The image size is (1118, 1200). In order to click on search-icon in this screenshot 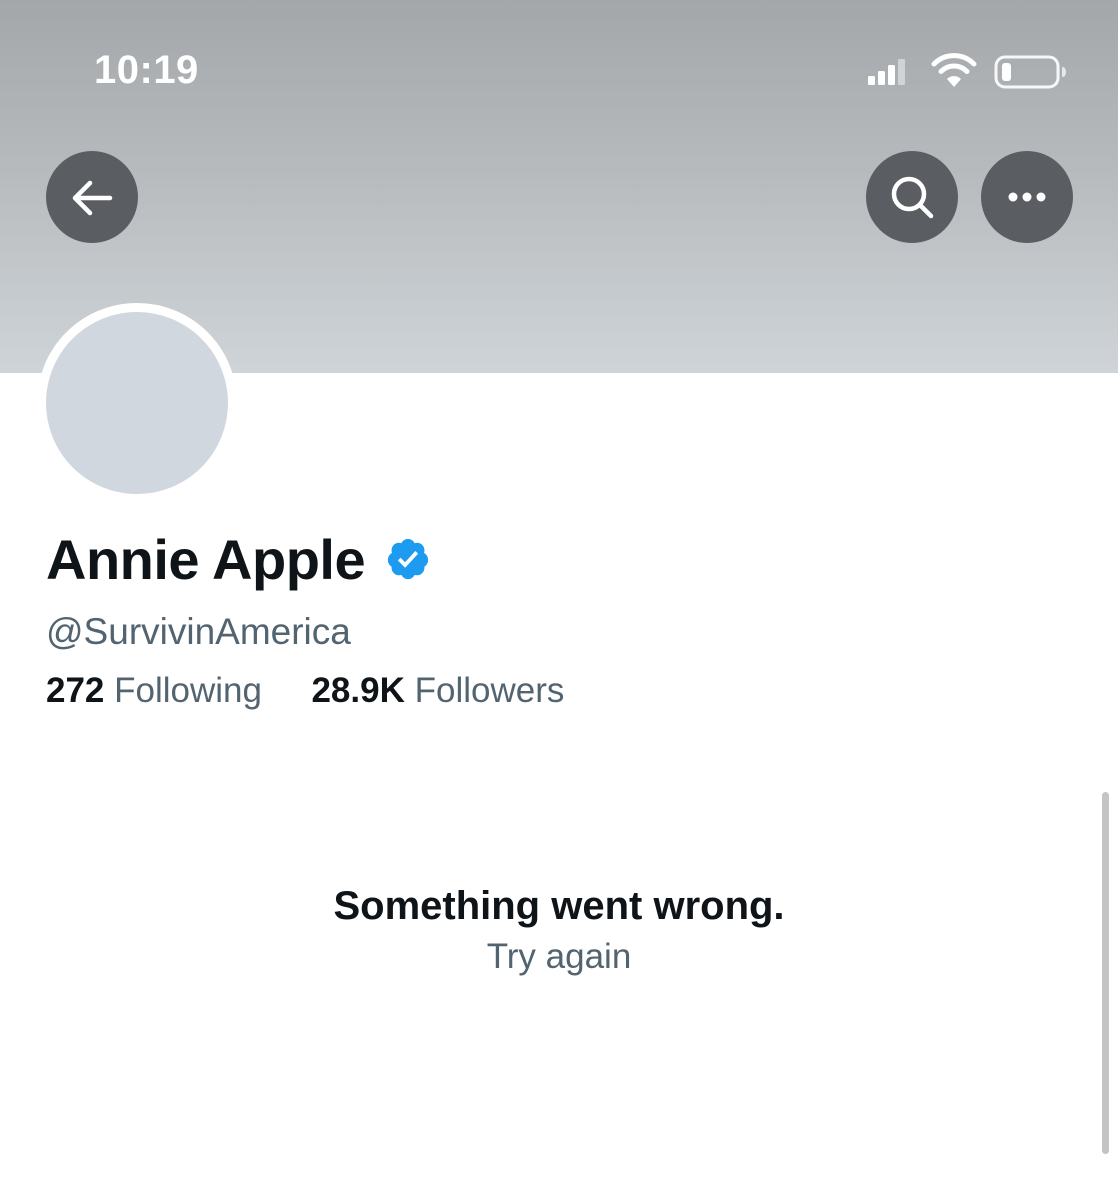, I will do `click(912, 197)`.